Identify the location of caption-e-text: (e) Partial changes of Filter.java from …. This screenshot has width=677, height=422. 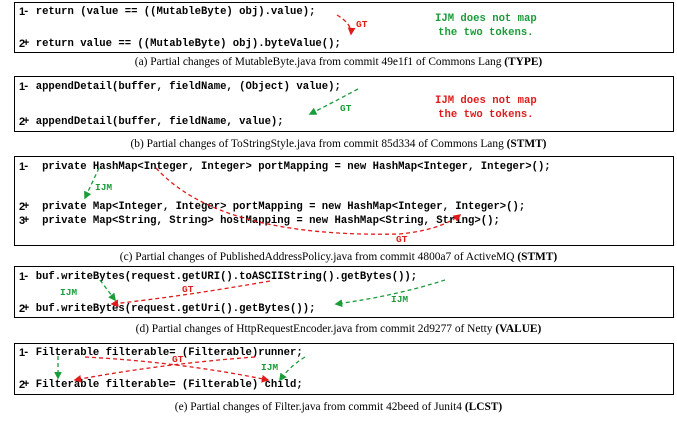
(319, 407).